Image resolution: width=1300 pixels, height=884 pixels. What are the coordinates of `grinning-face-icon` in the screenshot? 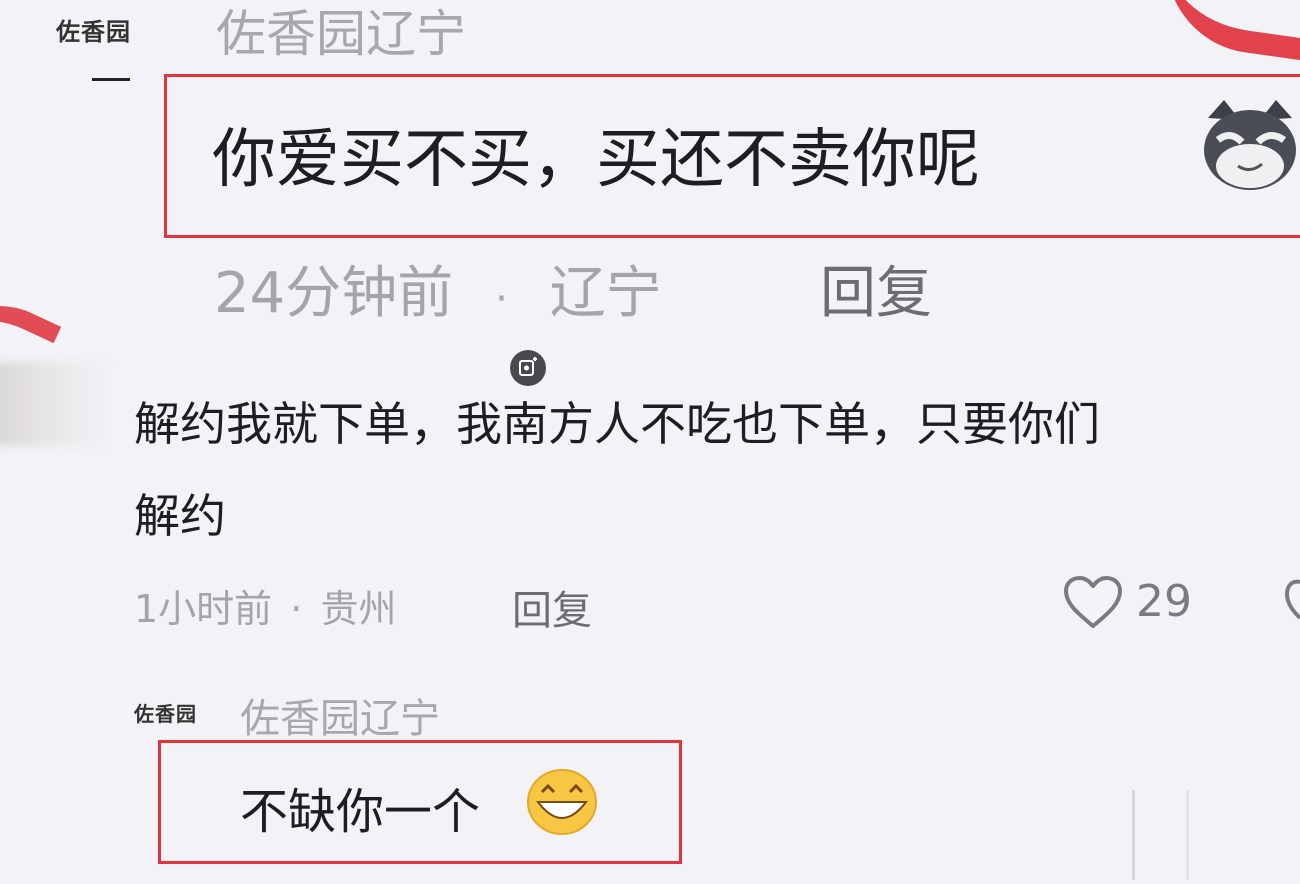 It's located at (562, 802).